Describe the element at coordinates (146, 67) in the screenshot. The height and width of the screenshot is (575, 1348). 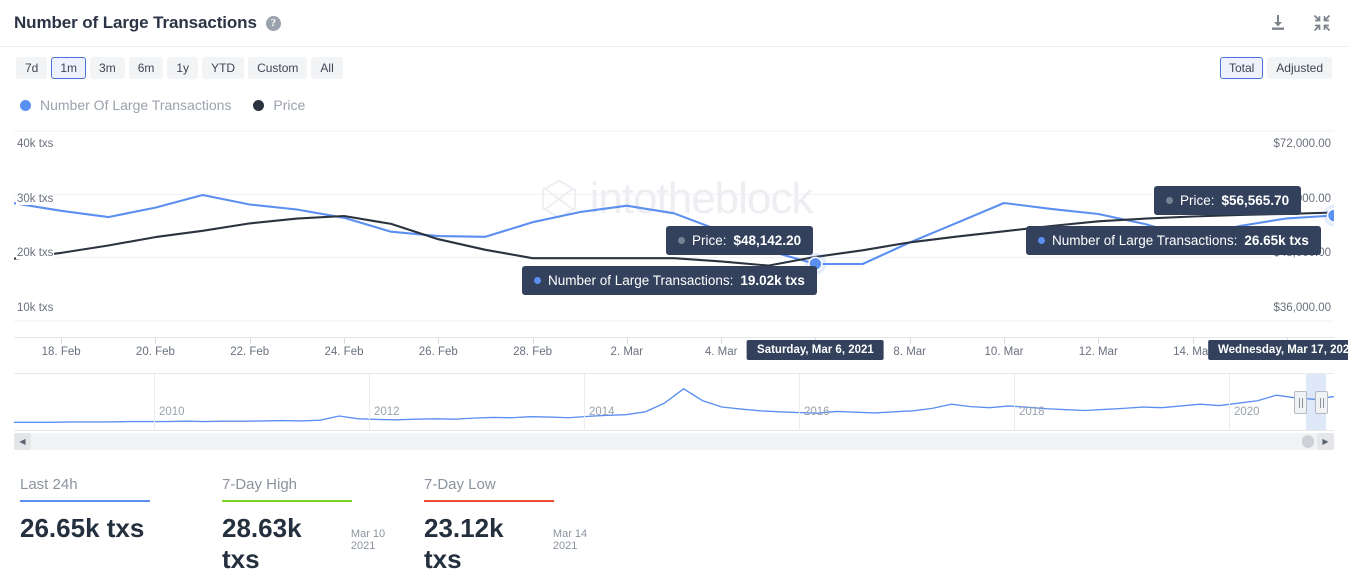
I see `range-button-6m: 6m` at that location.